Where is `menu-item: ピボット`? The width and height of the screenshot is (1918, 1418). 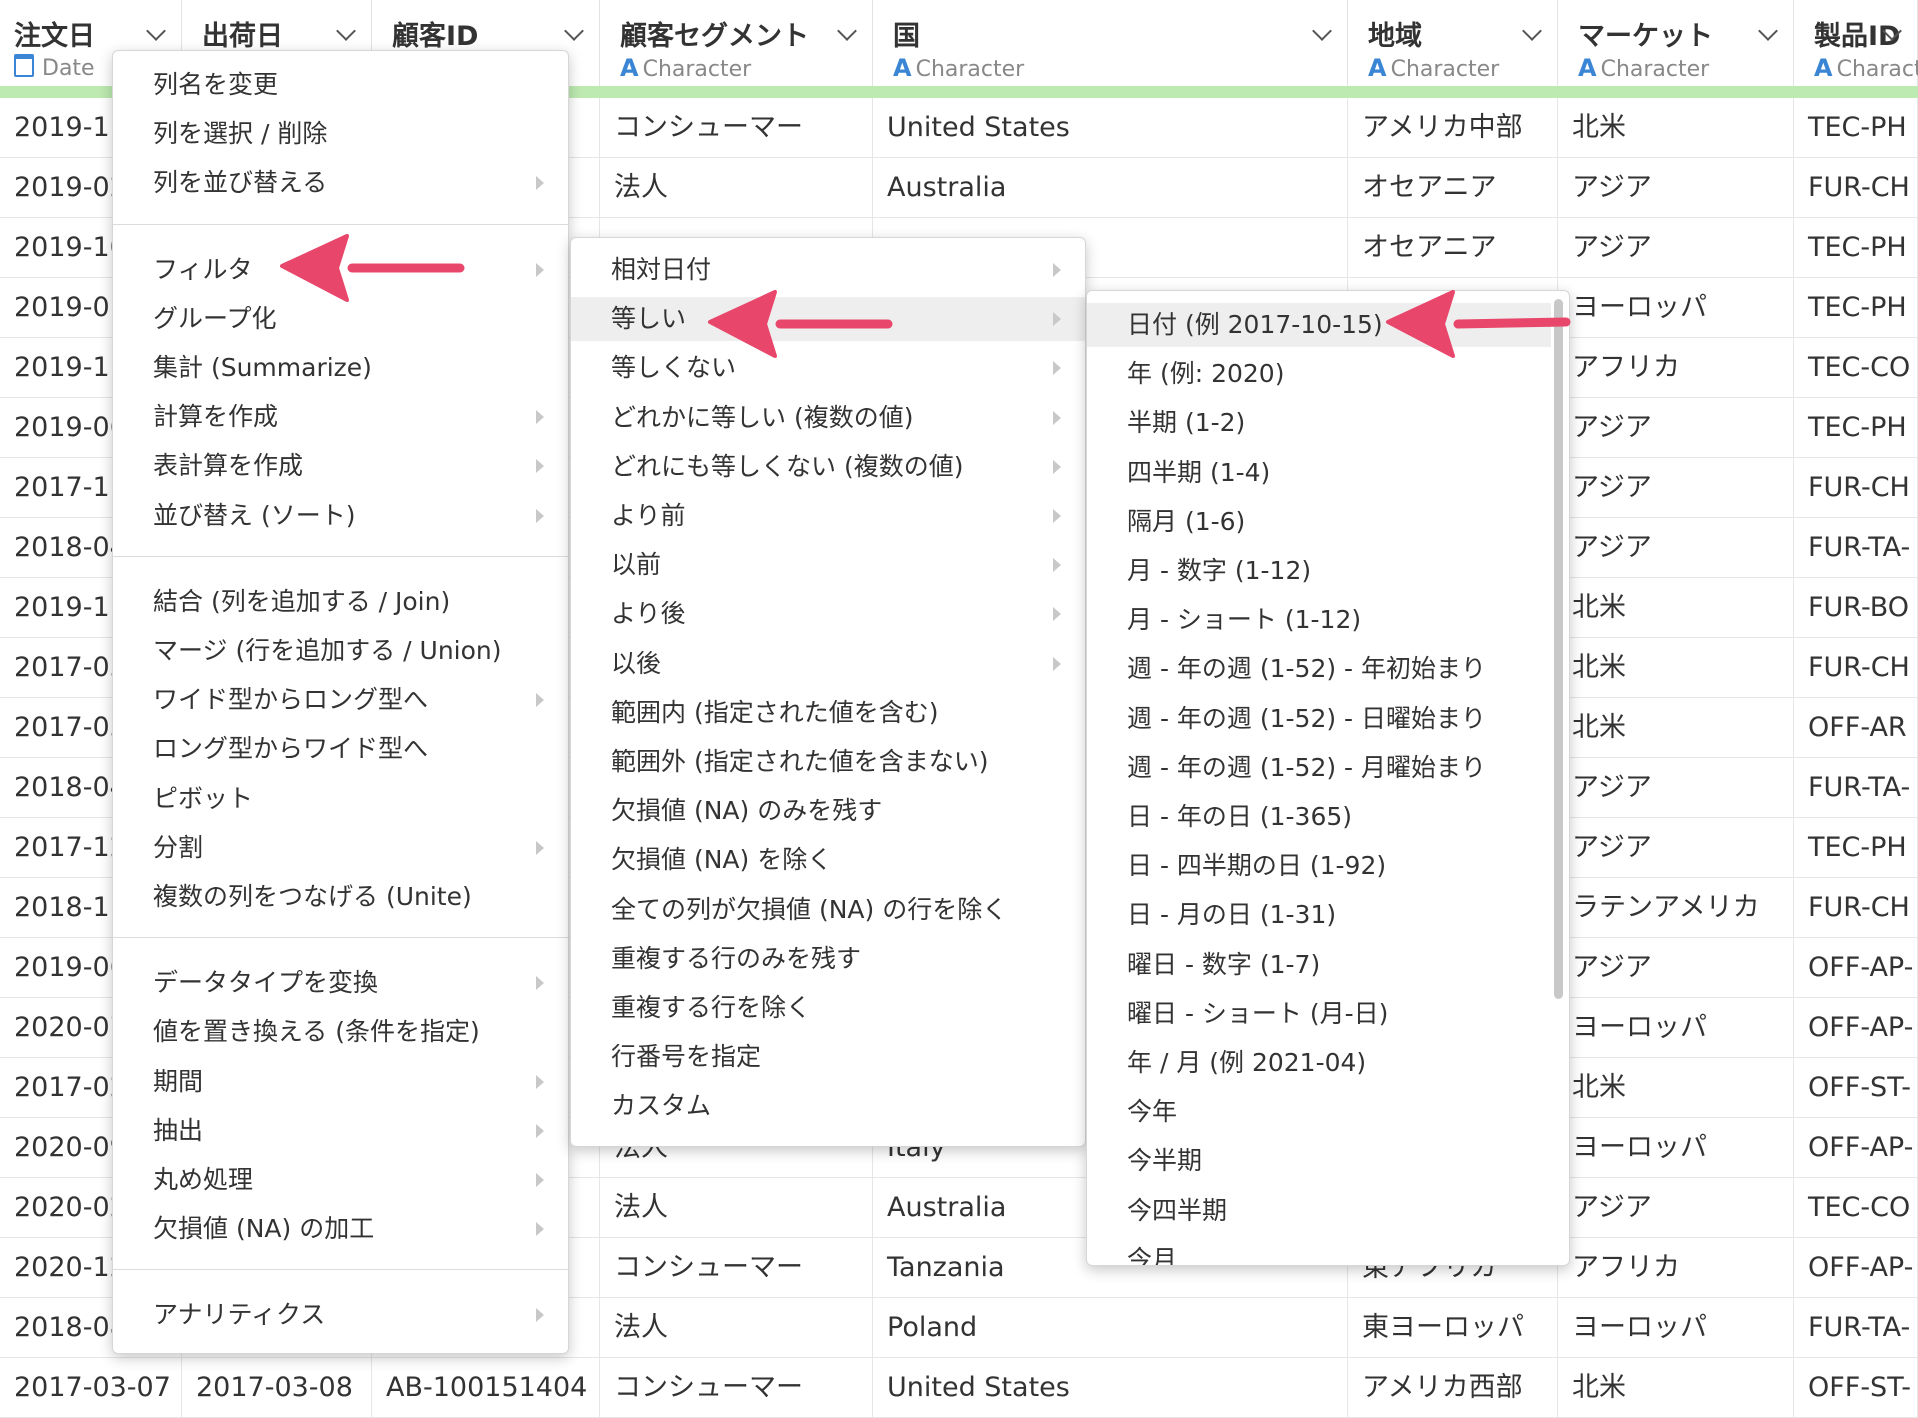 menu-item: ピボット is located at coordinates (340, 799).